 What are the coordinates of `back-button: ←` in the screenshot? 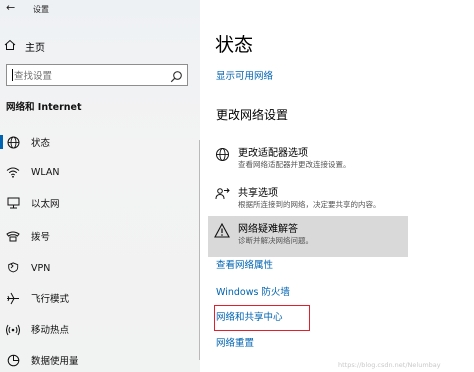 It's located at (10, 7).